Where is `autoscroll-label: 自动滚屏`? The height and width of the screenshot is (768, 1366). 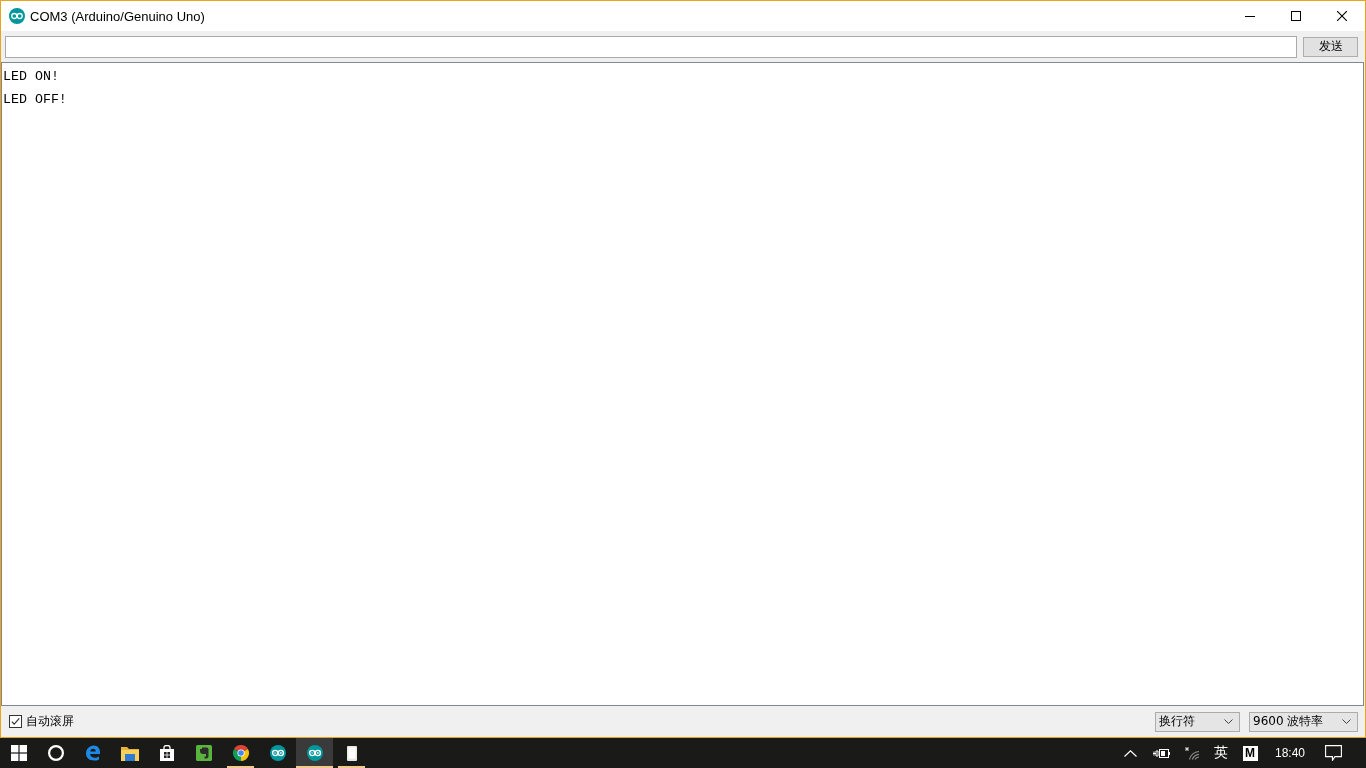
autoscroll-label: 自动滚屏 is located at coordinates (50, 721).